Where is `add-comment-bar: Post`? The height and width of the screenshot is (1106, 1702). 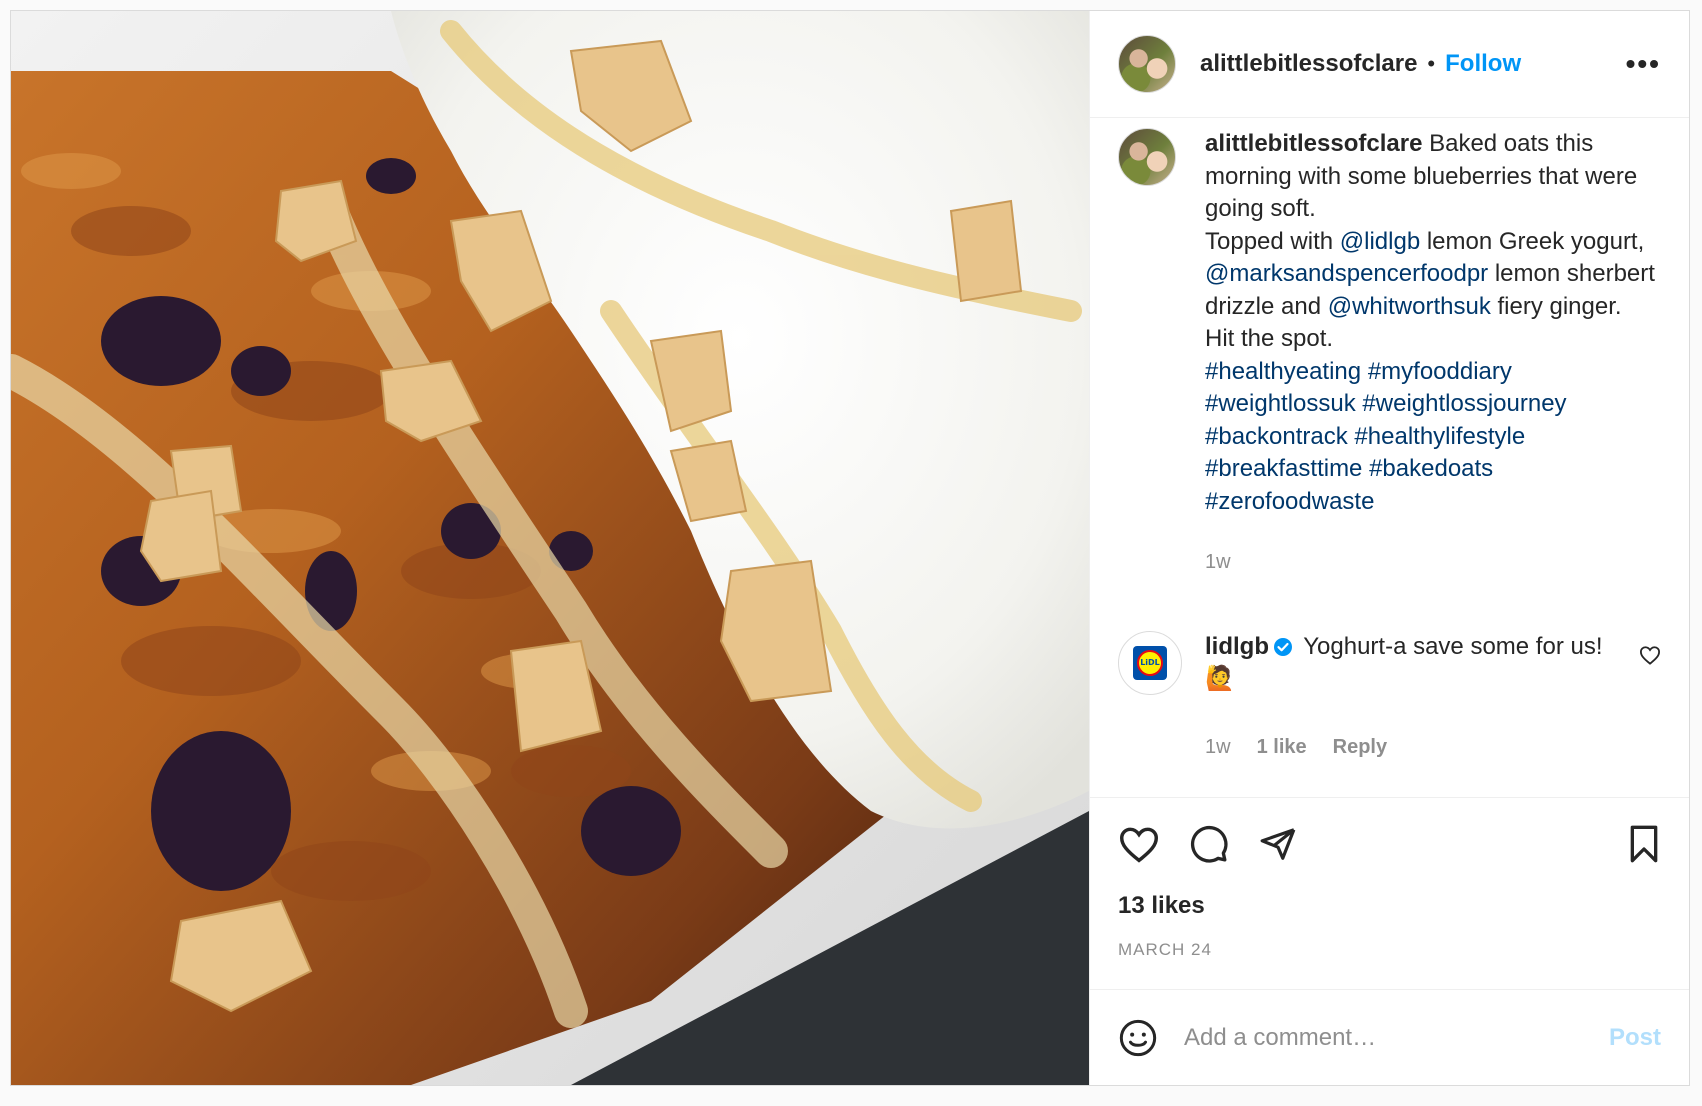
add-comment-bar: Post is located at coordinates (1389, 1037).